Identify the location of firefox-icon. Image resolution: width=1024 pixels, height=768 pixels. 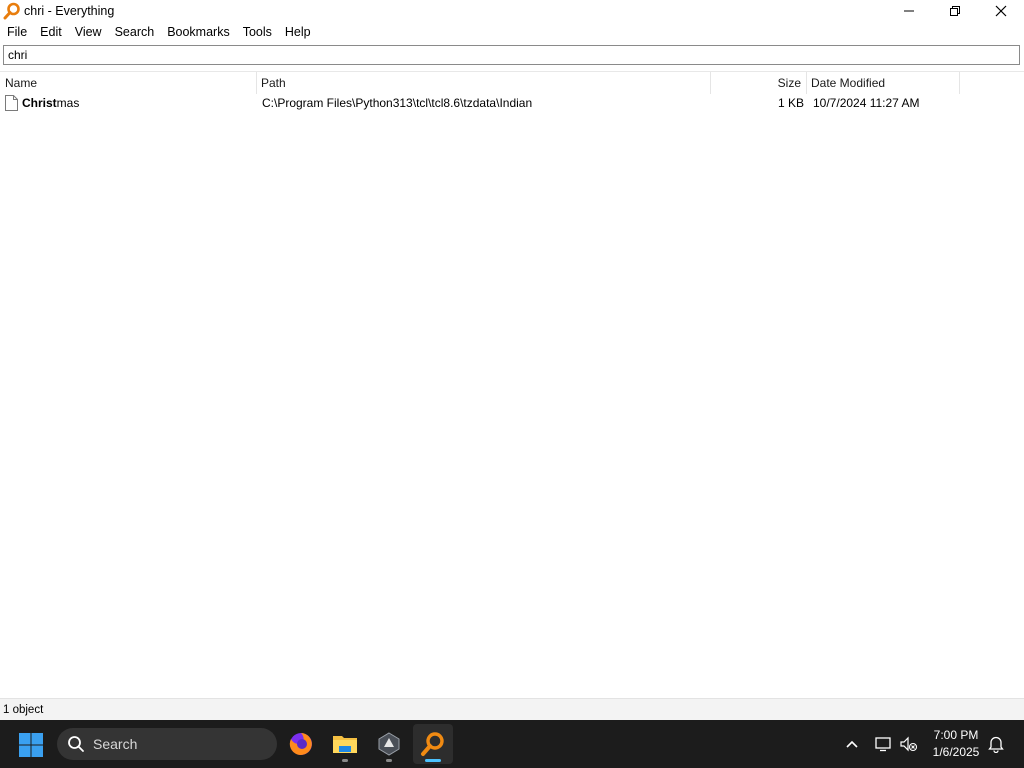
(300, 744).